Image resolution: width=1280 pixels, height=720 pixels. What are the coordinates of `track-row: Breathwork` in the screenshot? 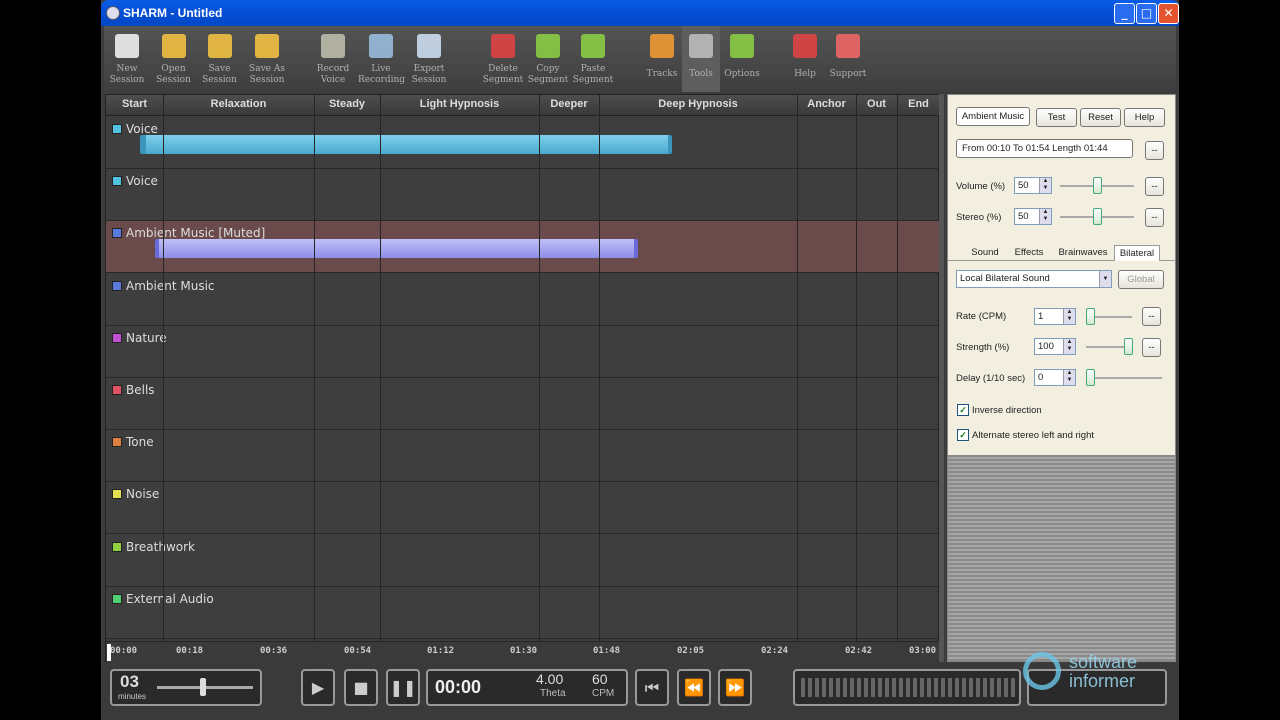 It's located at (523, 561).